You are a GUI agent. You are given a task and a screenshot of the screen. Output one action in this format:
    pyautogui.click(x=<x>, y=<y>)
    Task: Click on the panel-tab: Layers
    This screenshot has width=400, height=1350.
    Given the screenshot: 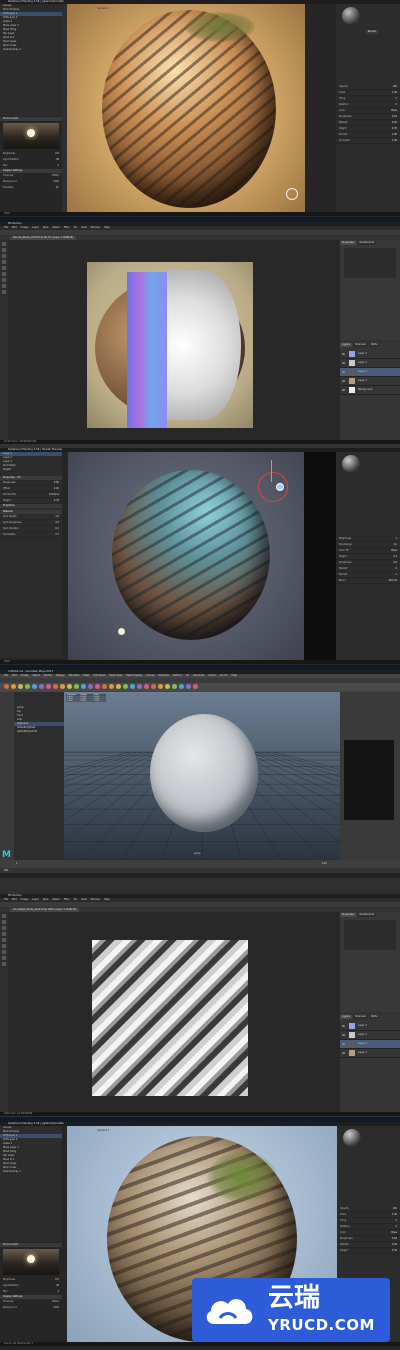 What is the action you would take?
    pyautogui.click(x=346, y=345)
    